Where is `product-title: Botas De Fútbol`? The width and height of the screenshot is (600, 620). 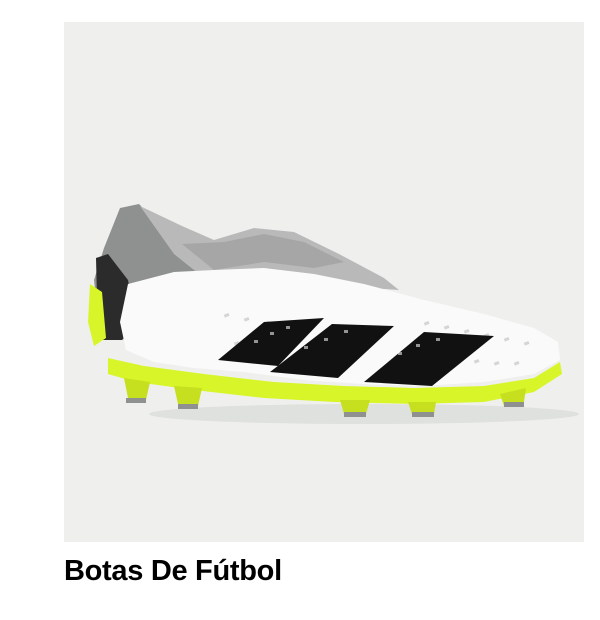
product-title: Botas De Fútbol is located at coordinates (324, 571).